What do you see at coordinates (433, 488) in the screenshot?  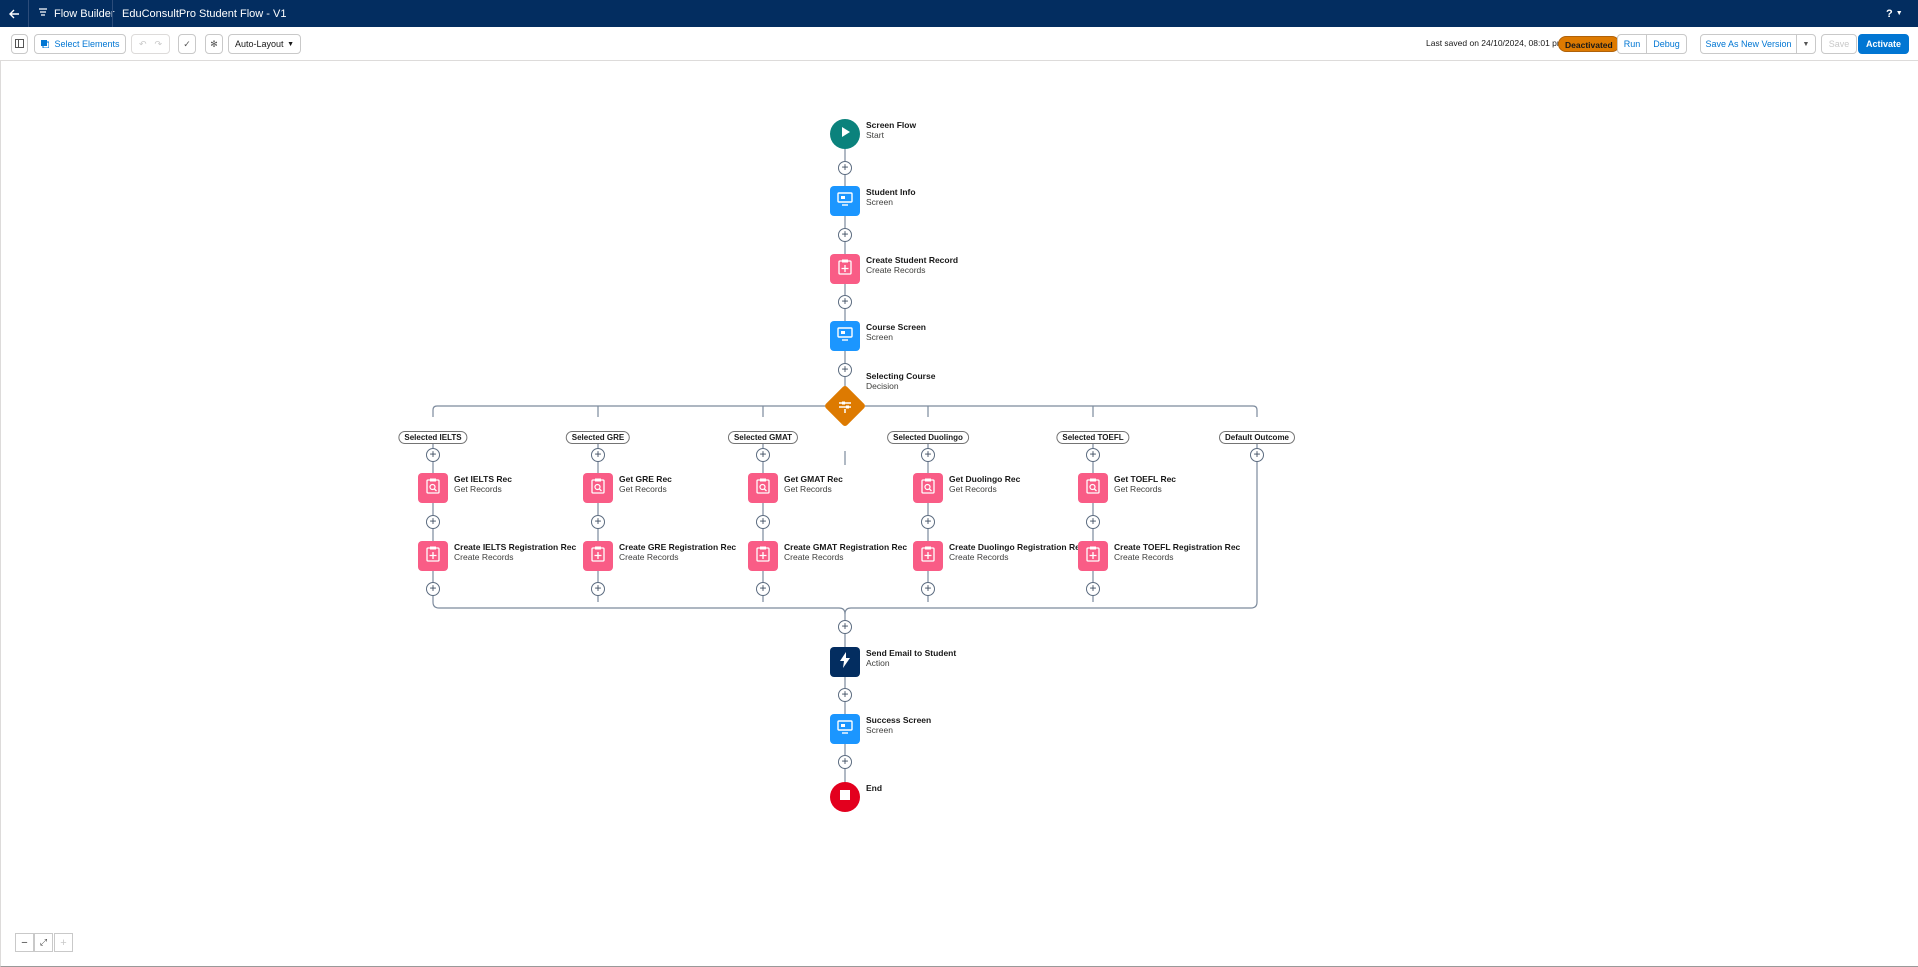 I see `get-ielts-rec-node` at bounding box center [433, 488].